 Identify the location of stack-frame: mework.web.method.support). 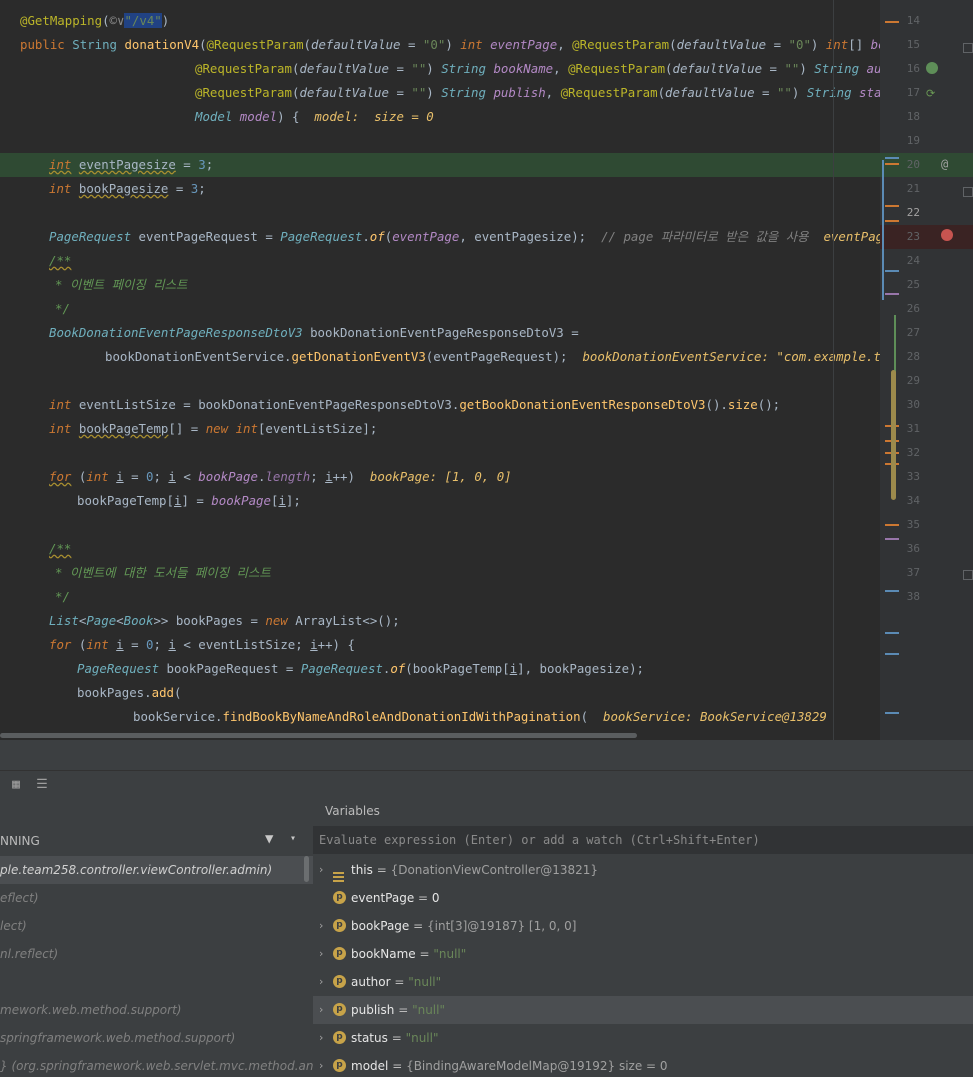
(156, 1010).